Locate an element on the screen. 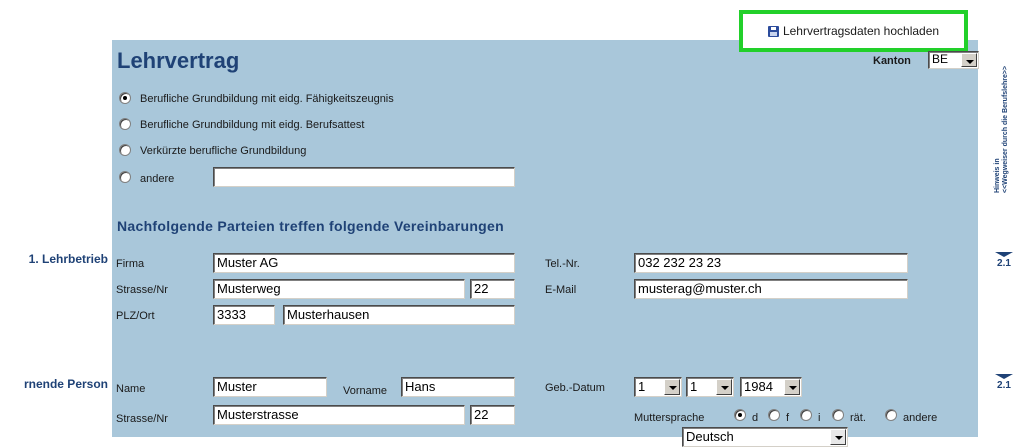 This screenshot has height=447, width=1016. hint-text-line1: Hinweis in is located at coordinates (997, 175).